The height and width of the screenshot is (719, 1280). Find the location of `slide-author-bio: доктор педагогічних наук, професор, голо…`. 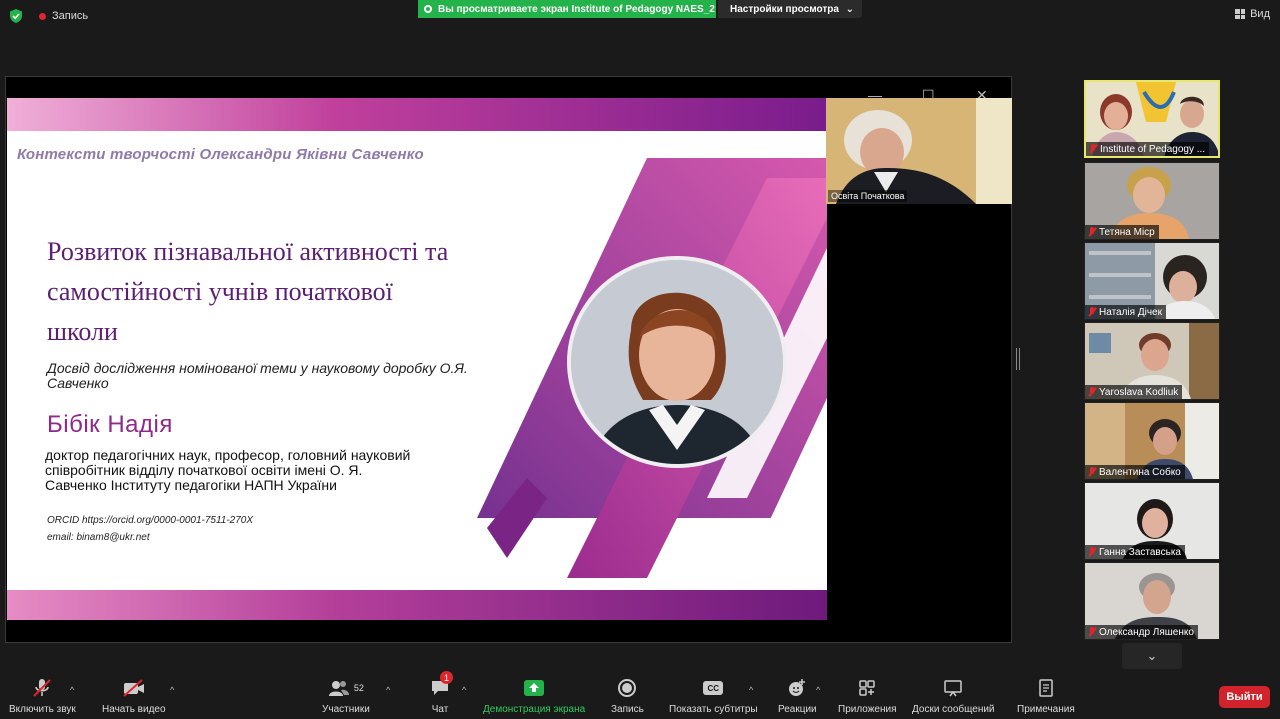

slide-author-bio: доктор педагогічних наук, професор, голо… is located at coordinates (228, 470).